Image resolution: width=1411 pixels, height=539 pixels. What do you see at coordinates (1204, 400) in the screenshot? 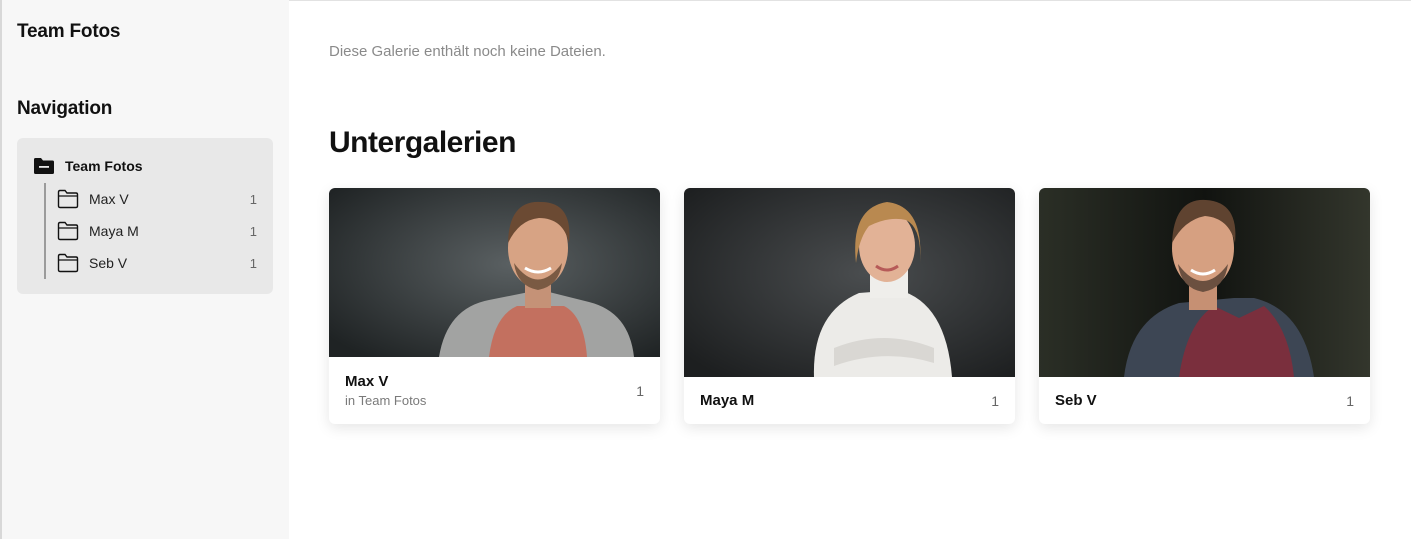
I see `card-caption: Seb V` at bounding box center [1204, 400].